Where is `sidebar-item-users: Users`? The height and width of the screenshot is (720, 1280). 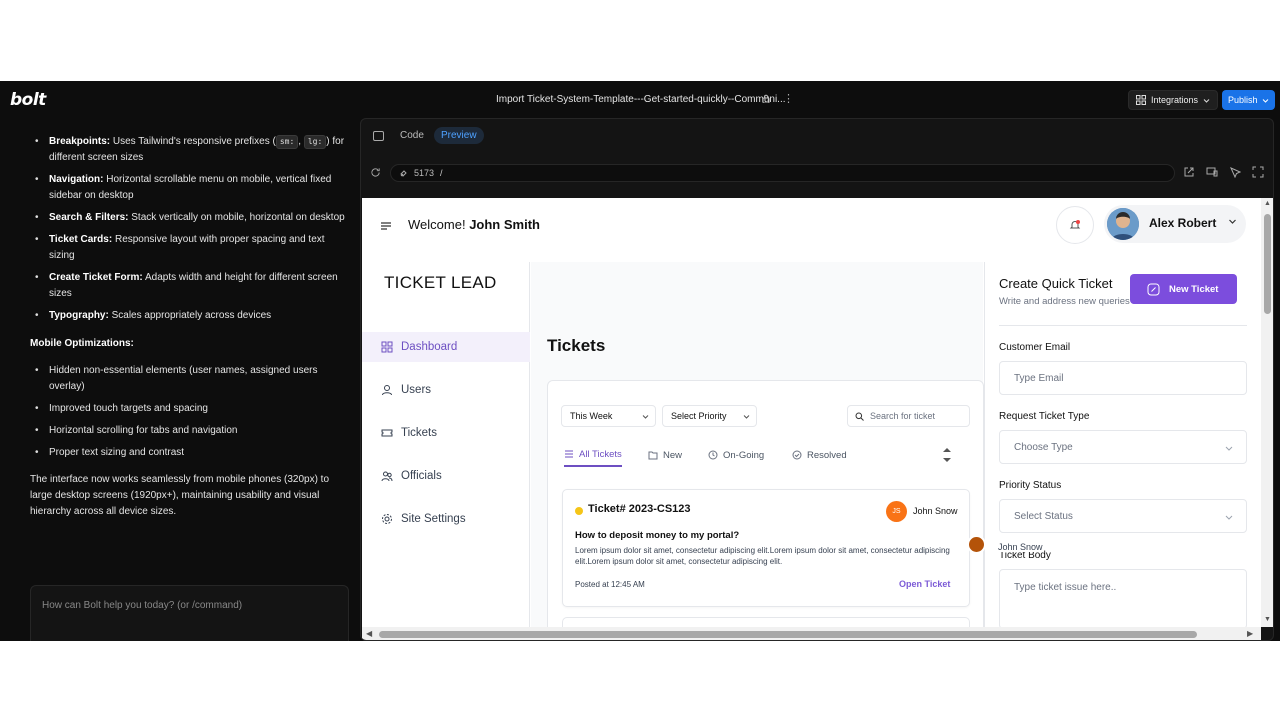 sidebar-item-users: Users is located at coordinates (446, 390).